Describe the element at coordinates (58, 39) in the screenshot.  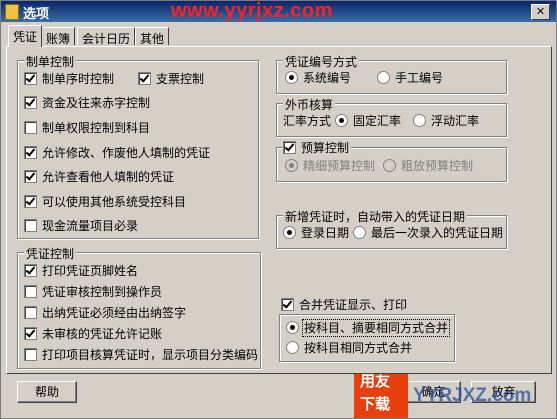
I see `tab-label: 账簿` at that location.